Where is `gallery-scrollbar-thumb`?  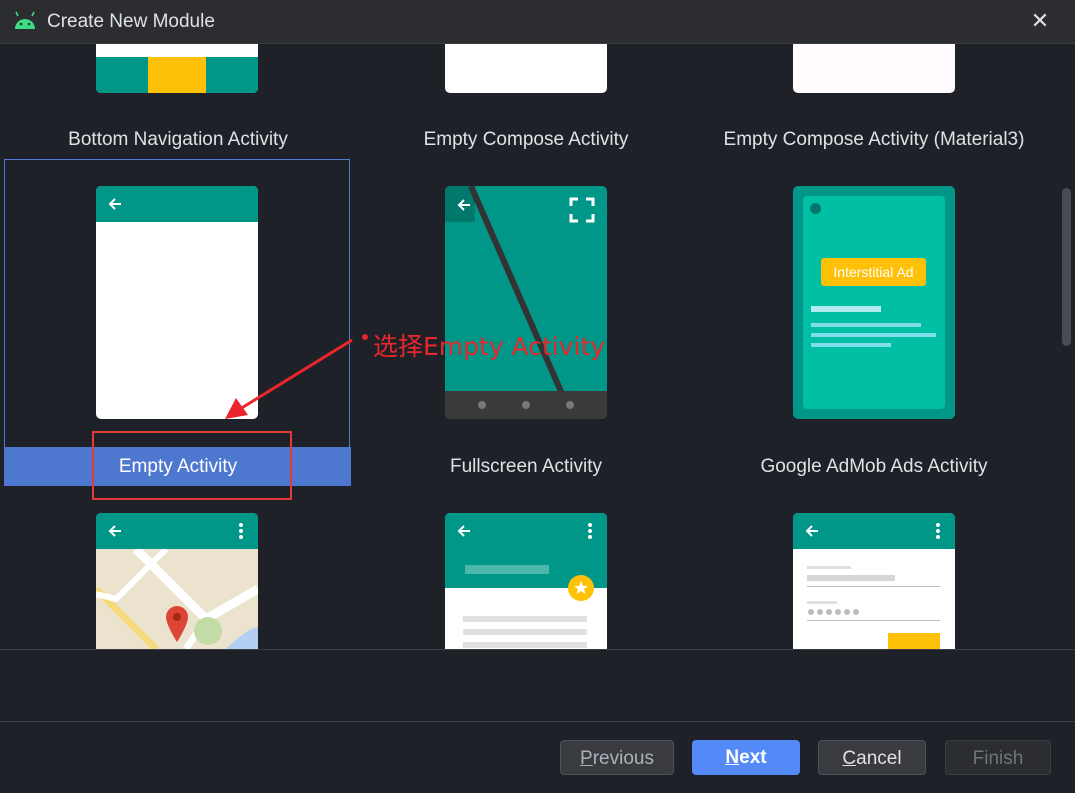 gallery-scrollbar-thumb is located at coordinates (1066, 267).